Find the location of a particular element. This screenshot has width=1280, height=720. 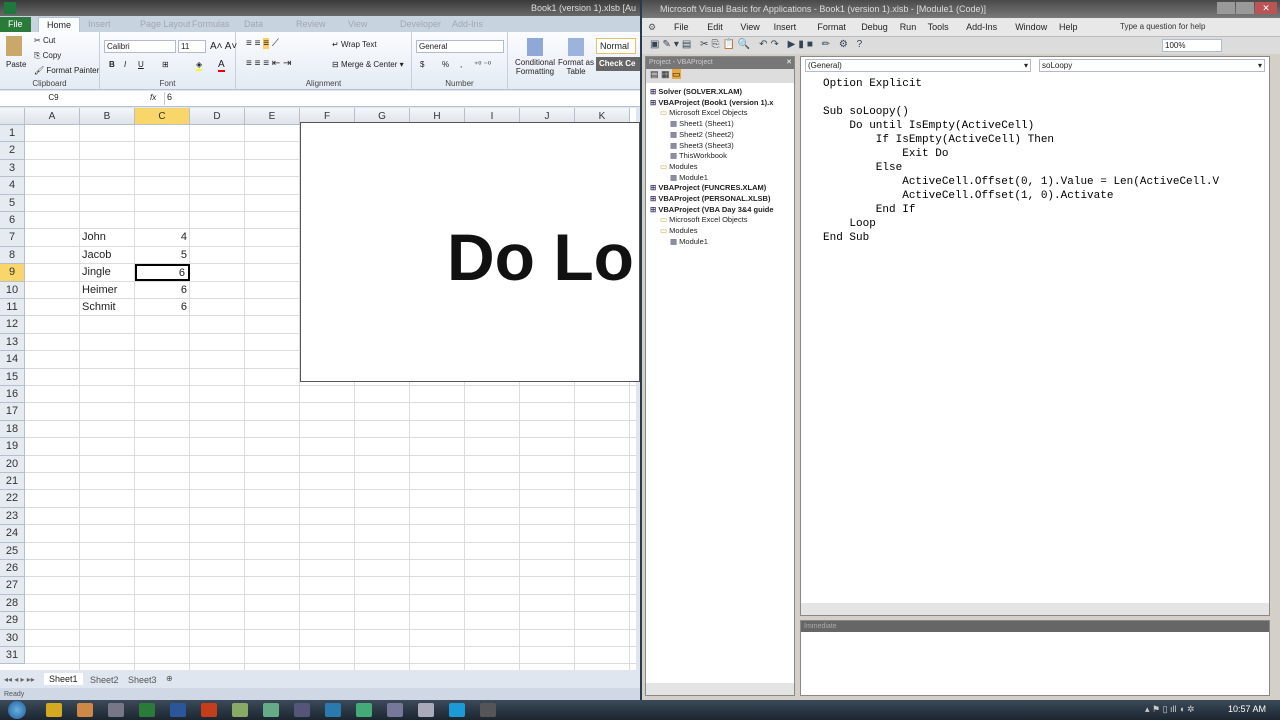

select-all-corner is located at coordinates (12, 116).